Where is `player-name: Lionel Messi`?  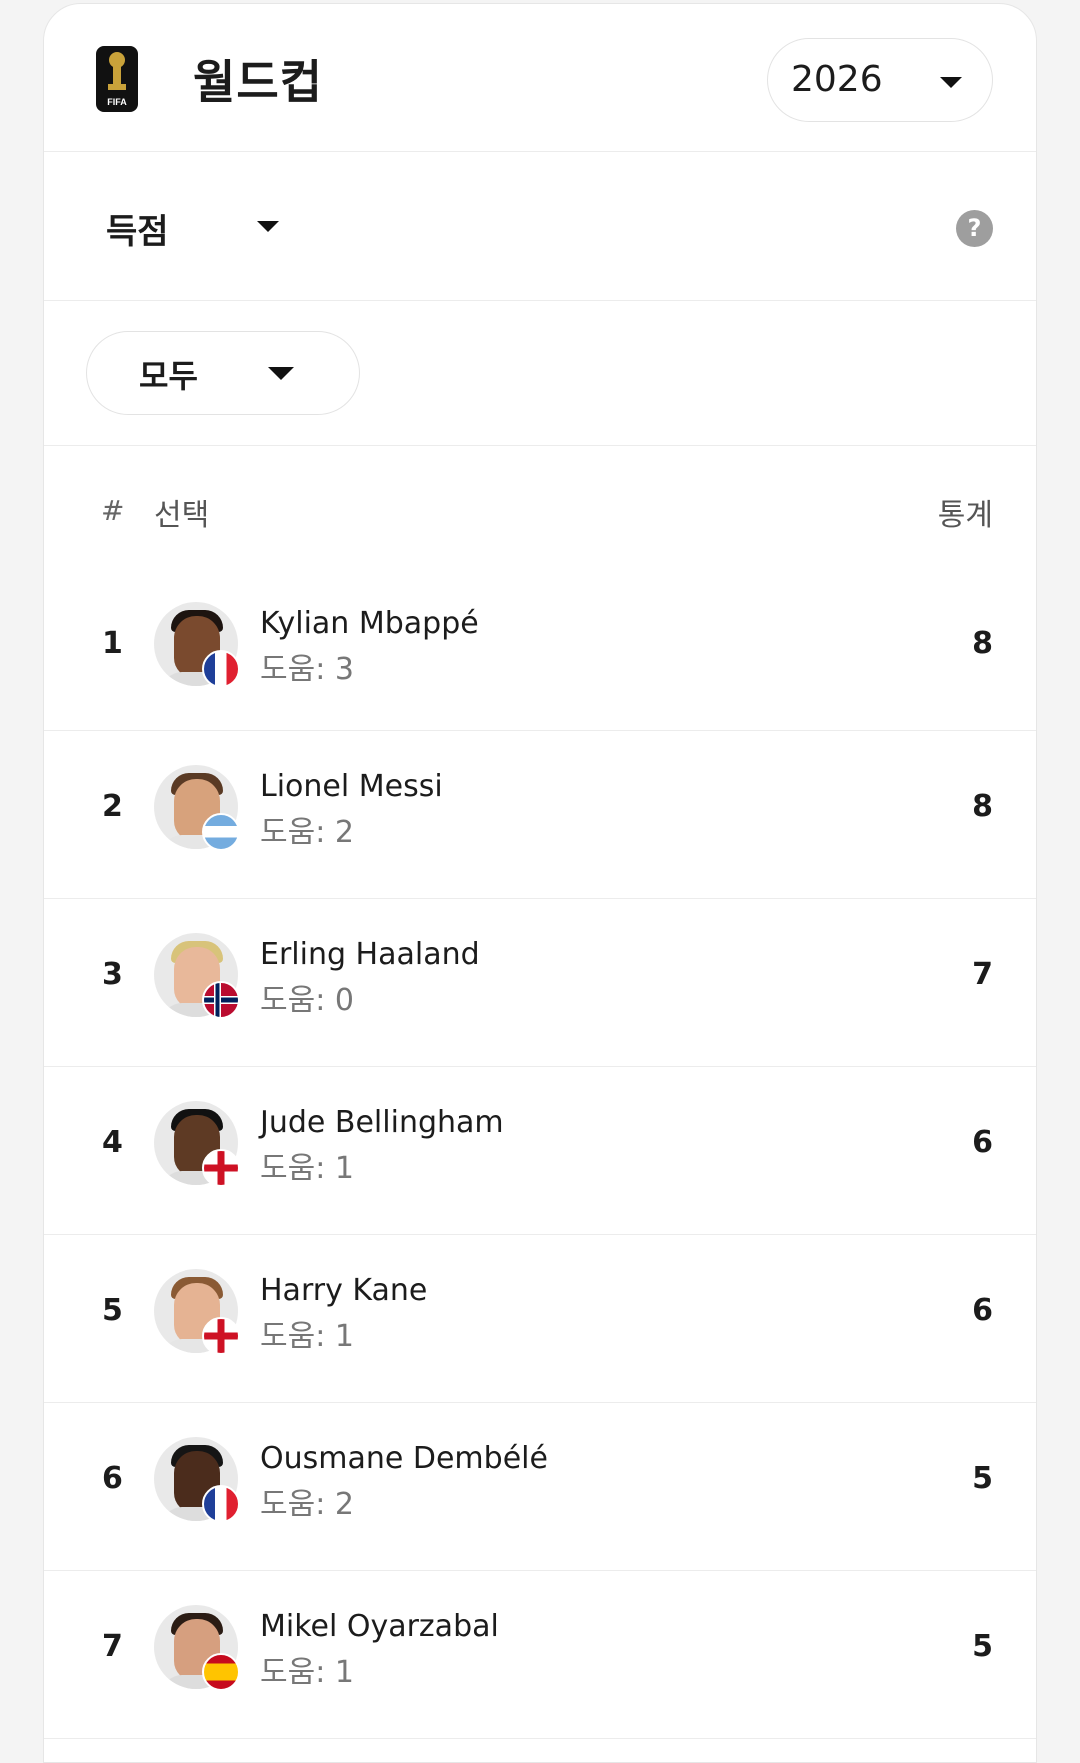 player-name: Lionel Messi is located at coordinates (351, 786).